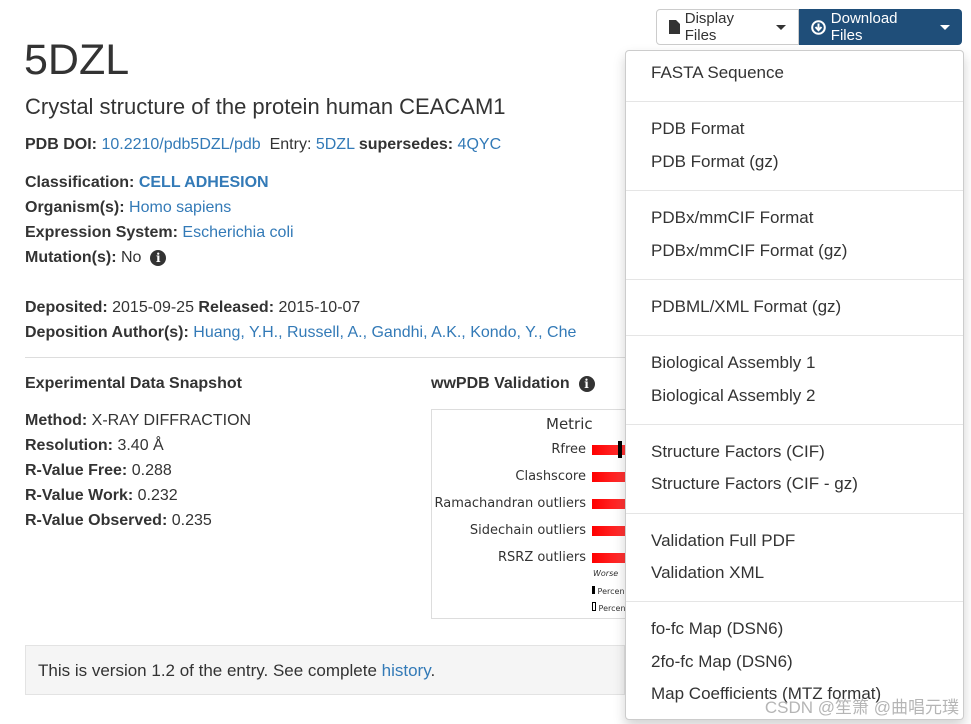 This screenshot has height=724, width=971. What do you see at coordinates (861, 707) in the screenshot?
I see `watermark: CSDN @笙箫 @曲唱元璞` at bounding box center [861, 707].